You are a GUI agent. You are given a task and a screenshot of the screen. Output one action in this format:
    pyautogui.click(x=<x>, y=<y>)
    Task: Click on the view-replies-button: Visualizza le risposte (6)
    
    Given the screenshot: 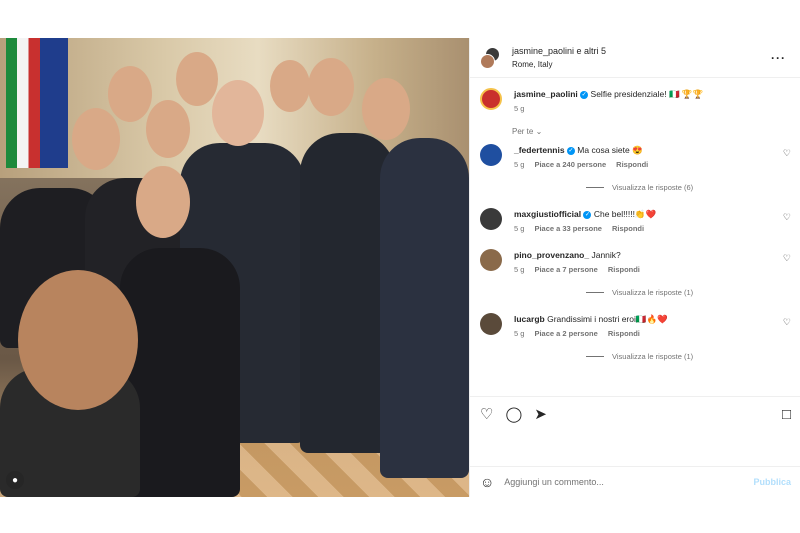 What is the action you would take?
    pyautogui.click(x=652, y=187)
    